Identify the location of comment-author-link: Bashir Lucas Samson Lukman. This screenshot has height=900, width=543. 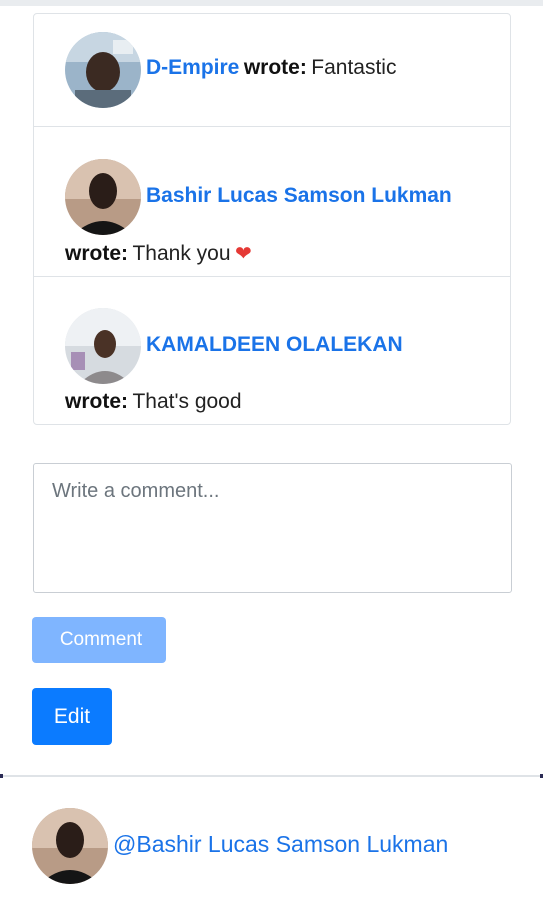
(299, 195).